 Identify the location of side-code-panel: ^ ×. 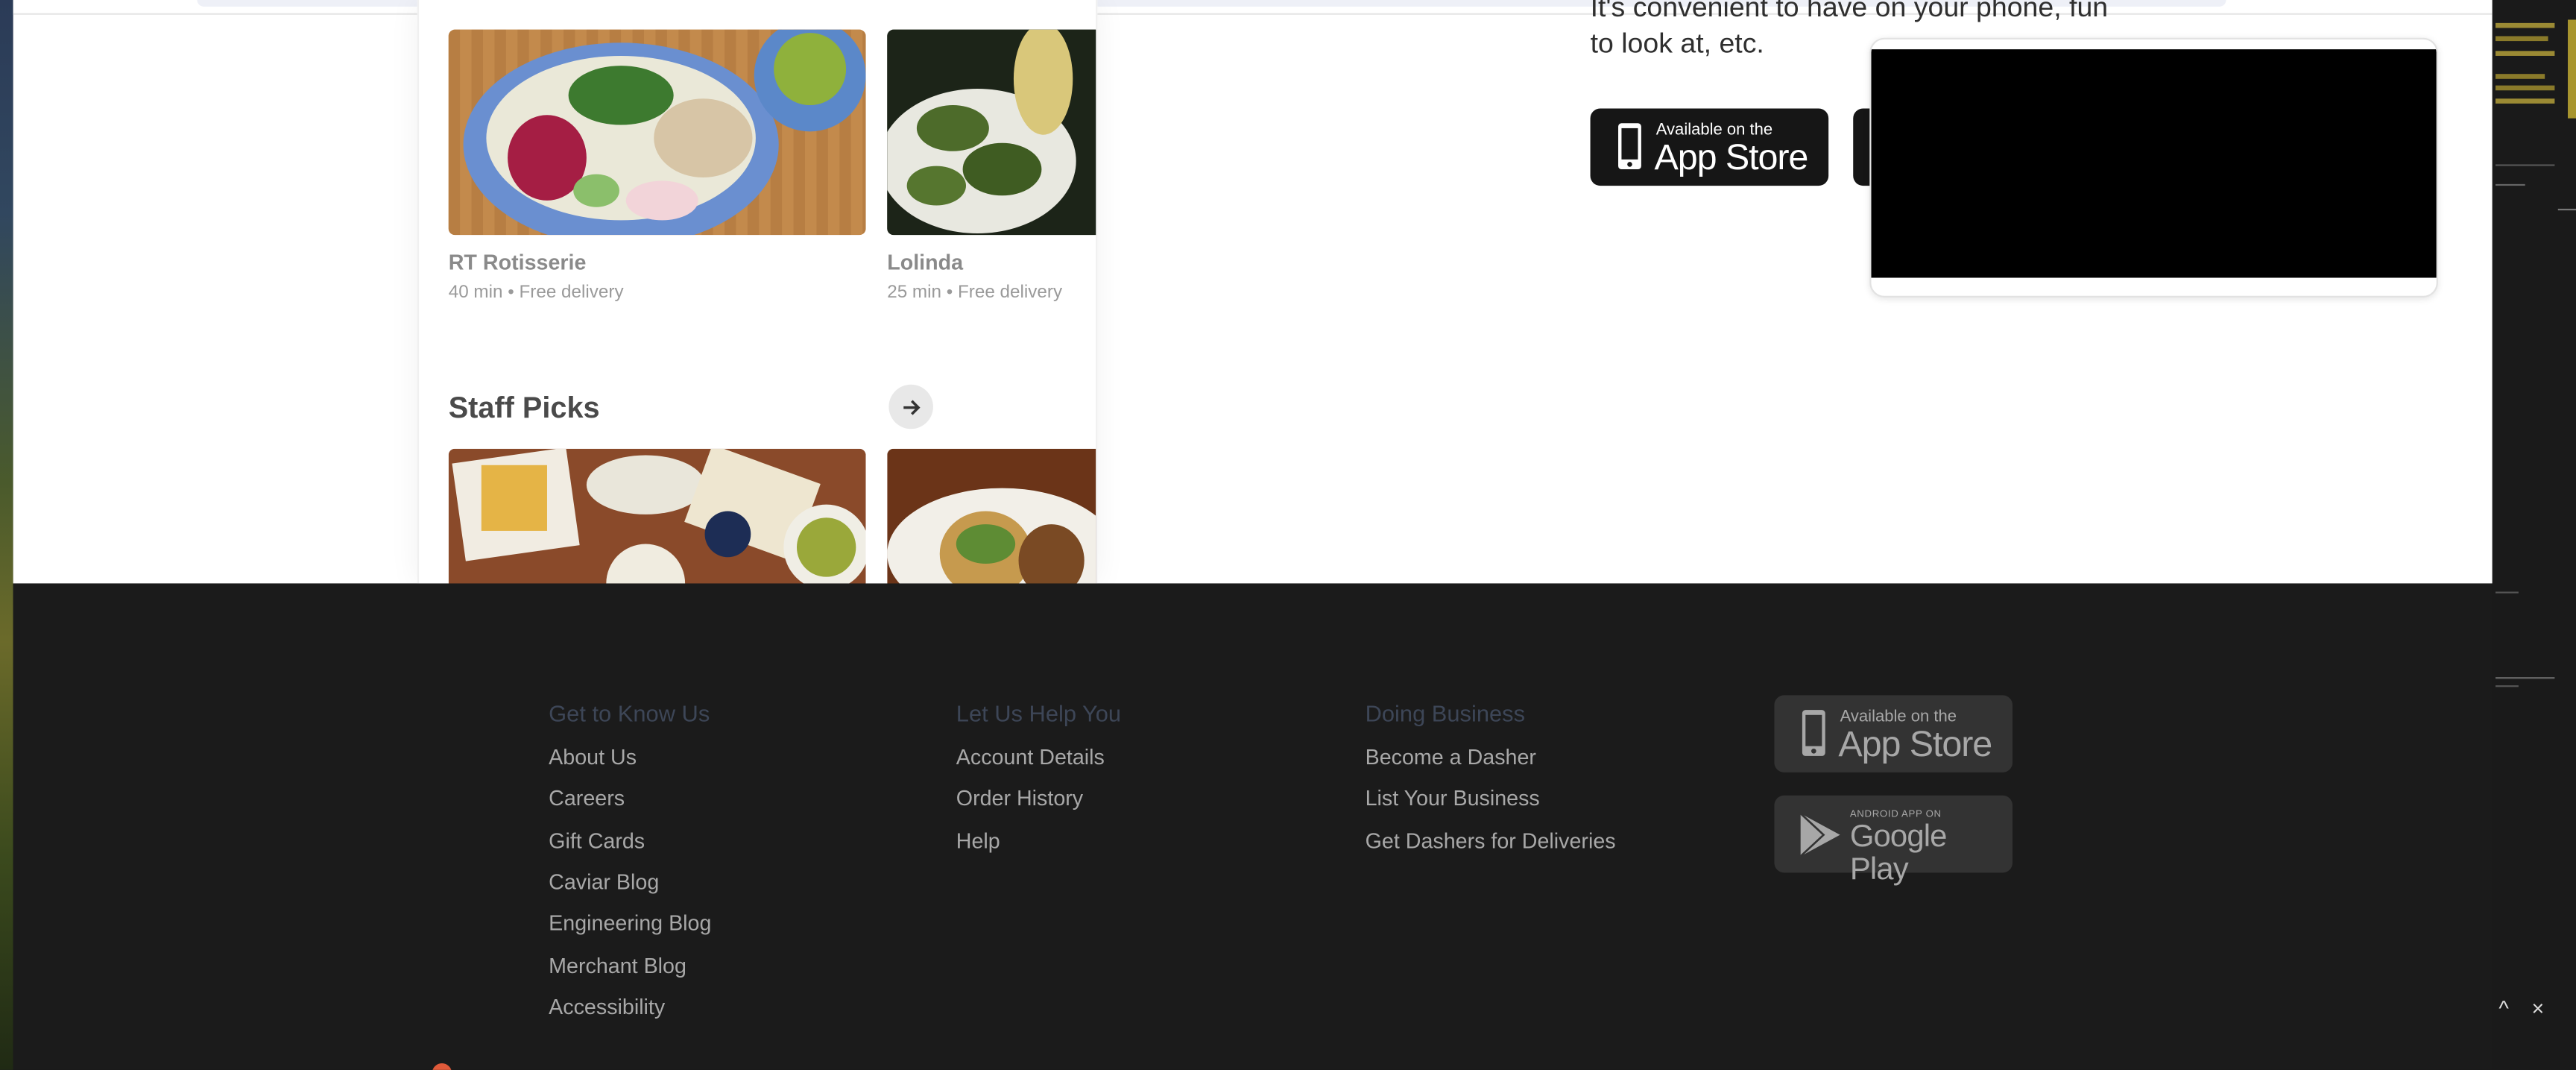
(2534, 535).